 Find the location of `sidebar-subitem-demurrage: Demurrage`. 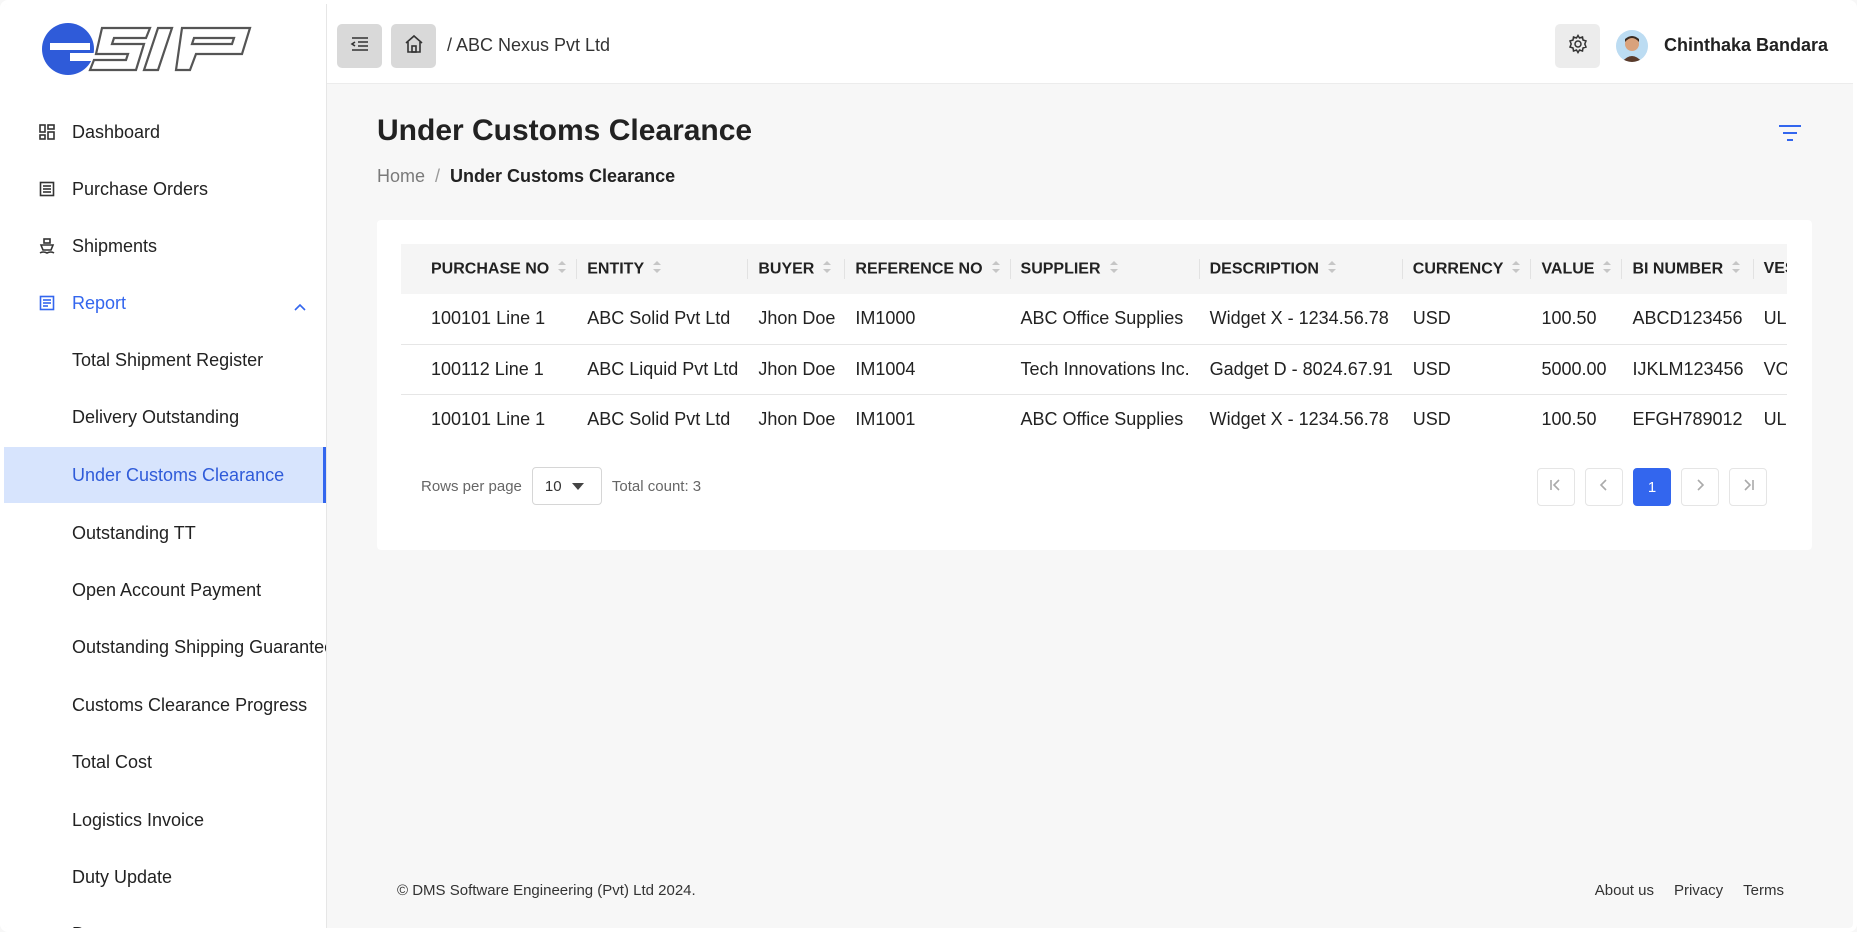

sidebar-subitem-demurrage: Demurrage is located at coordinates (165, 917).